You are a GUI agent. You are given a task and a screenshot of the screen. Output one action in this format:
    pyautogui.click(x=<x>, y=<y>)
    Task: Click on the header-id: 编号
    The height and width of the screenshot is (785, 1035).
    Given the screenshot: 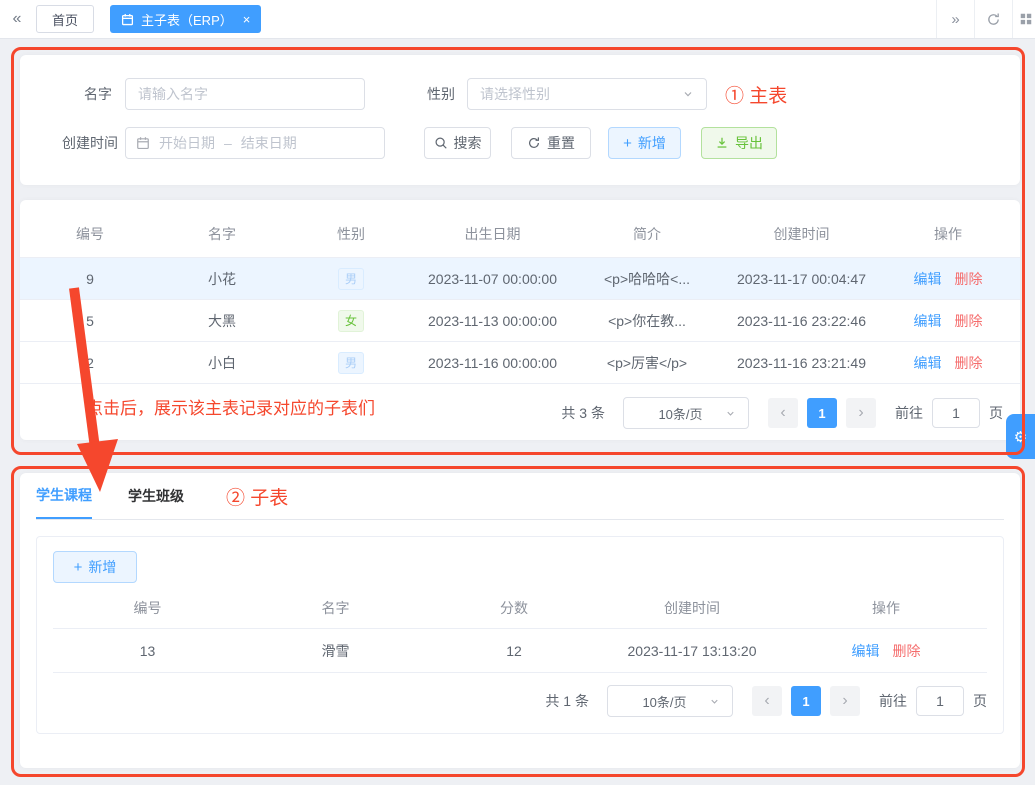 What is the action you would take?
    pyautogui.click(x=90, y=233)
    